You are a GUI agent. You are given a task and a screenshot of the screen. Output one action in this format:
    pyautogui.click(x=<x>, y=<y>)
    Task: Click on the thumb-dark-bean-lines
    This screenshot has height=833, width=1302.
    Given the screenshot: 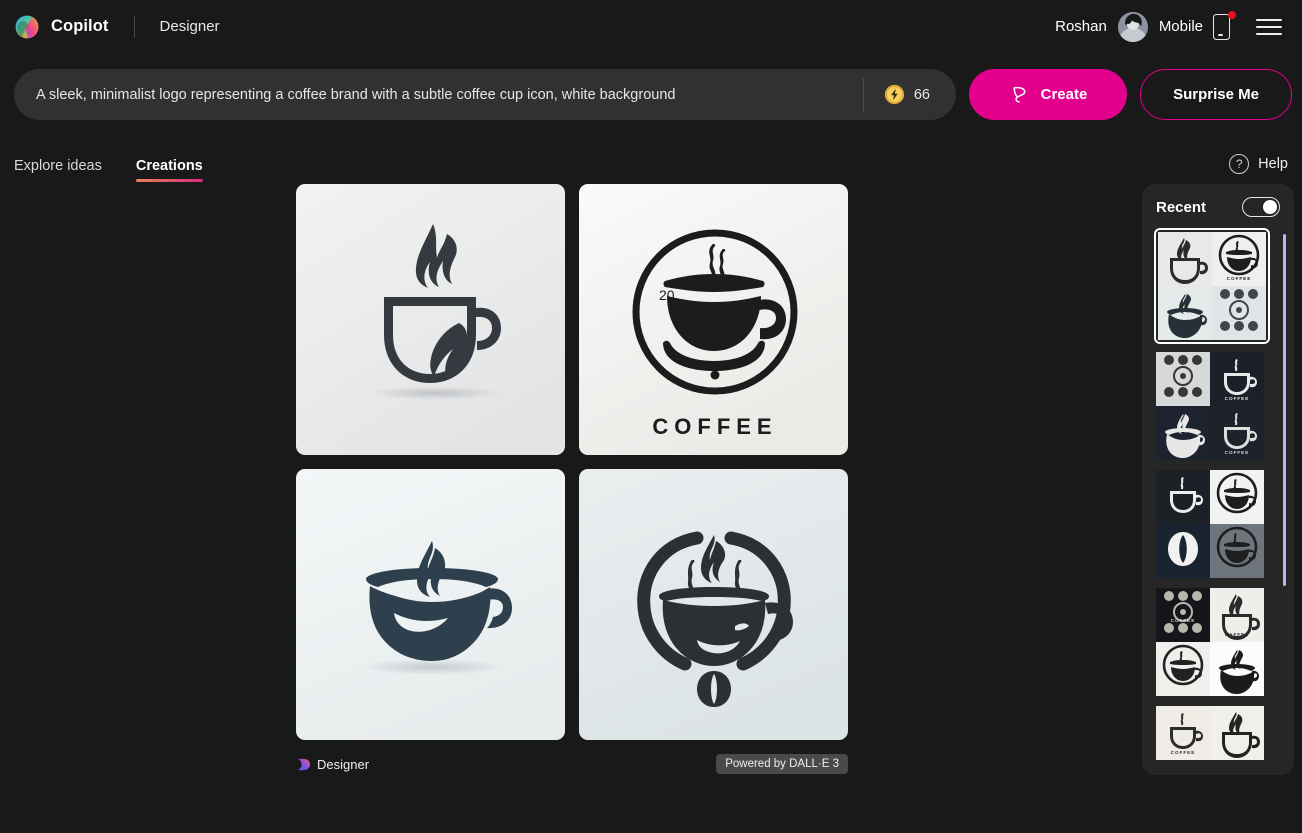 What is the action you would take?
    pyautogui.click(x=1183, y=551)
    